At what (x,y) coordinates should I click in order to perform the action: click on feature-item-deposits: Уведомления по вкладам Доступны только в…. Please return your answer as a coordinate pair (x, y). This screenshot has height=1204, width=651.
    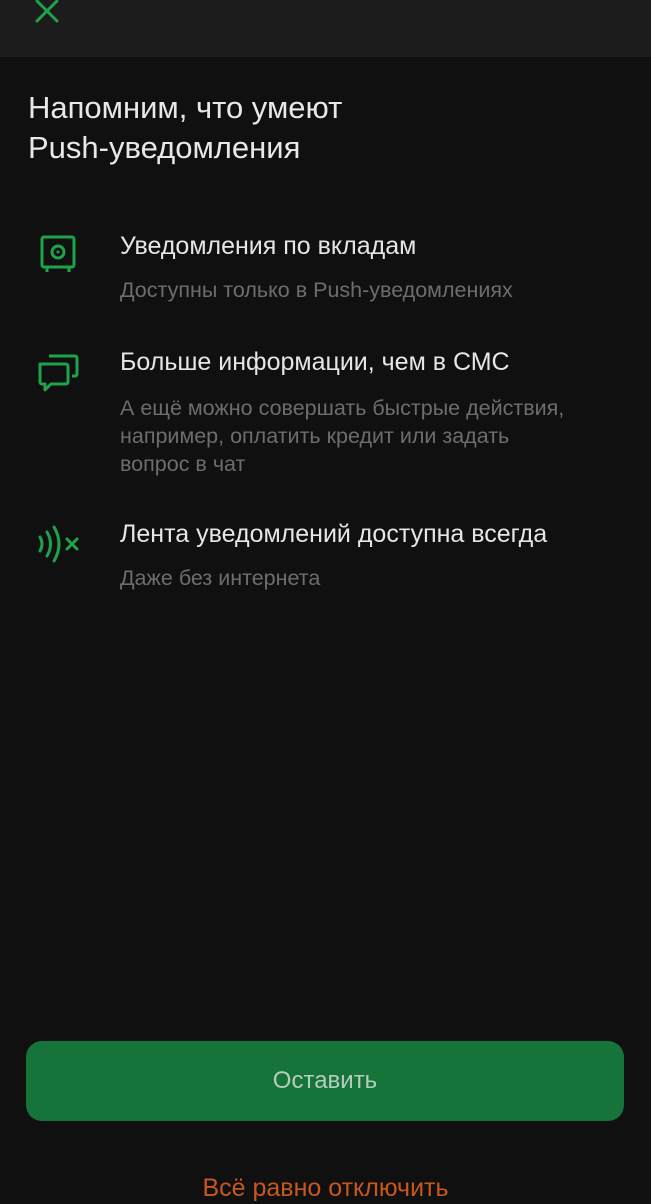
    Looking at the image, I should click on (325, 269).